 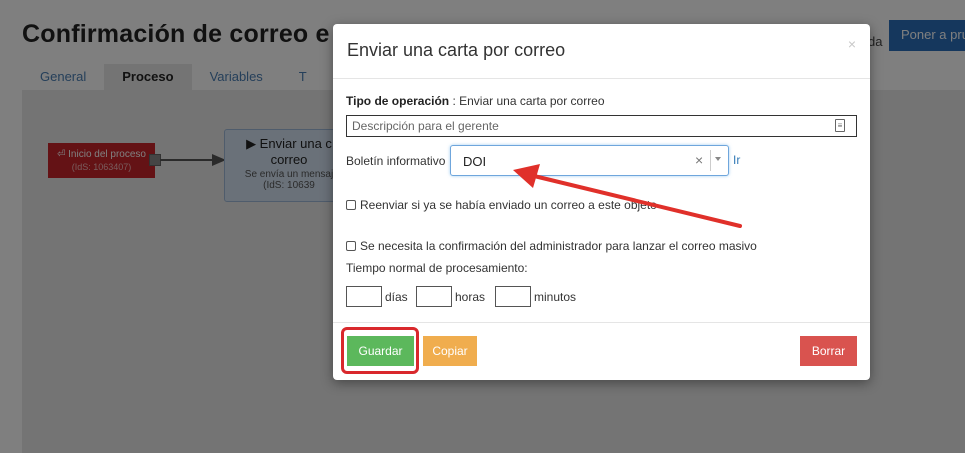 What do you see at coordinates (437, 268) in the screenshot?
I see `processing-time-label: Tiempo normal de procesamiento:` at bounding box center [437, 268].